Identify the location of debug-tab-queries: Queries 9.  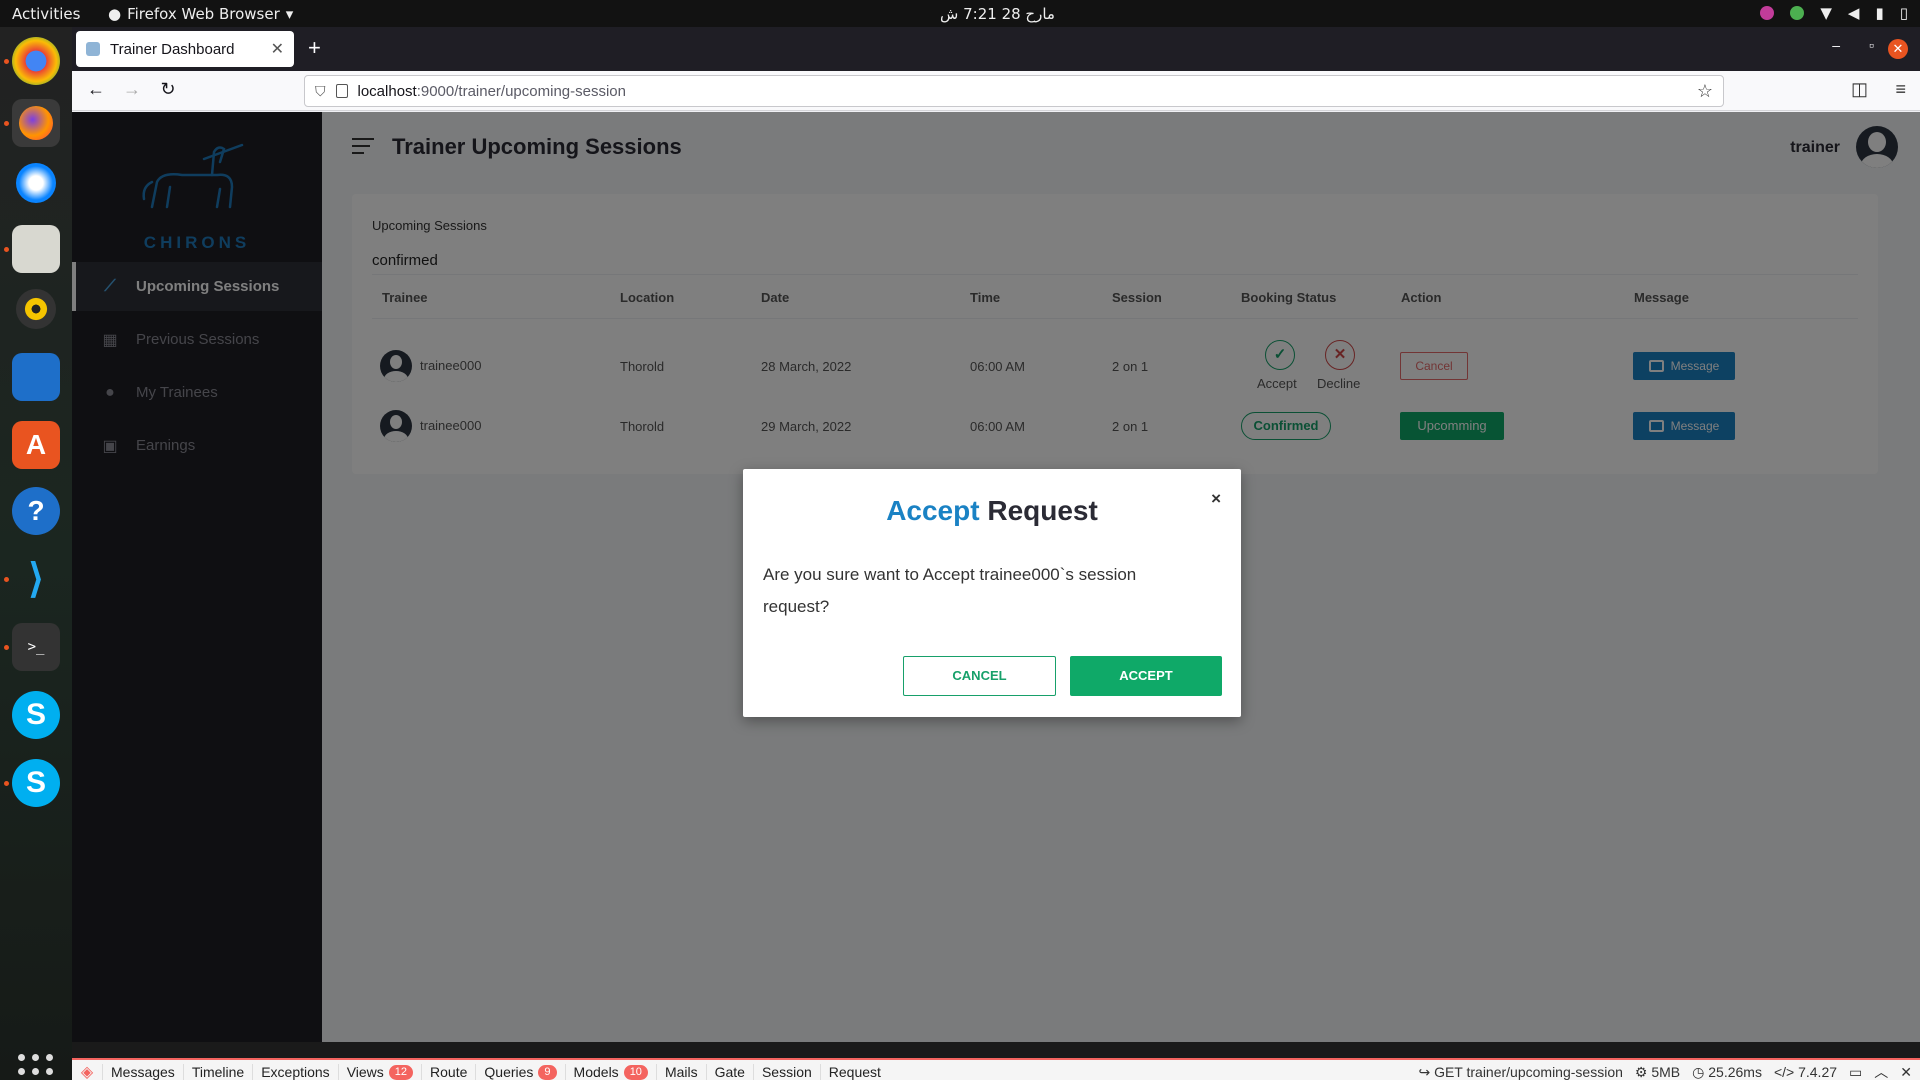
(519, 1072).